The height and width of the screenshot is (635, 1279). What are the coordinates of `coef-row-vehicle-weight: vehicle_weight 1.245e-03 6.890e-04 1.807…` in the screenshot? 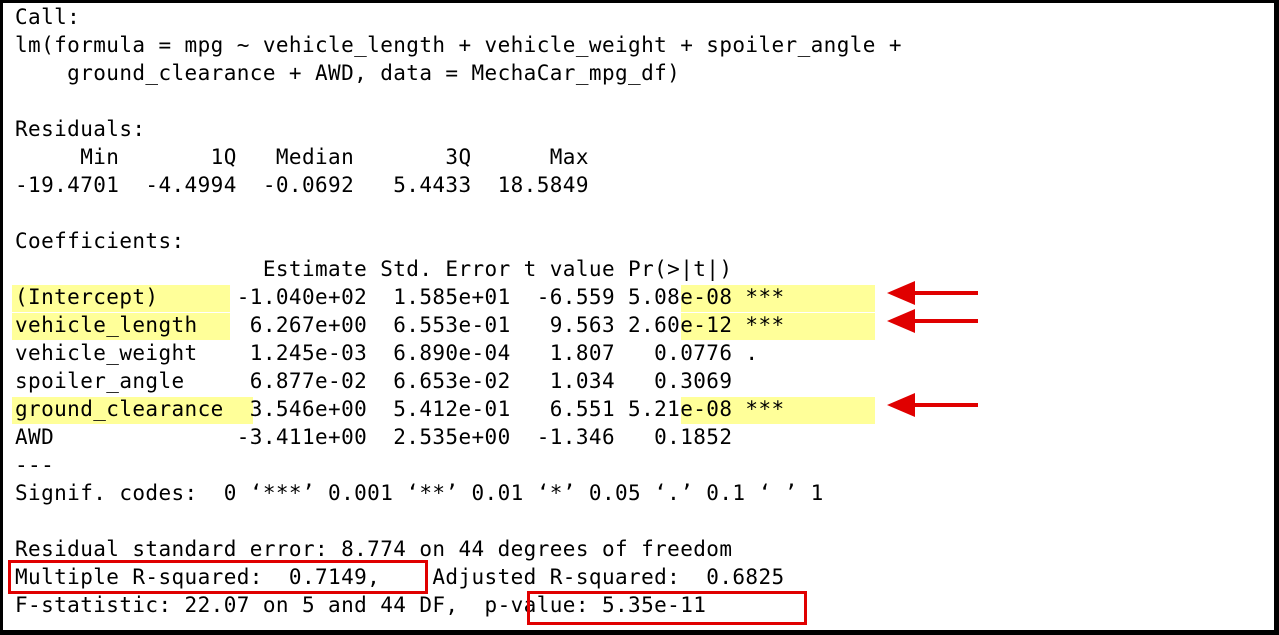 It's located at (387, 353).